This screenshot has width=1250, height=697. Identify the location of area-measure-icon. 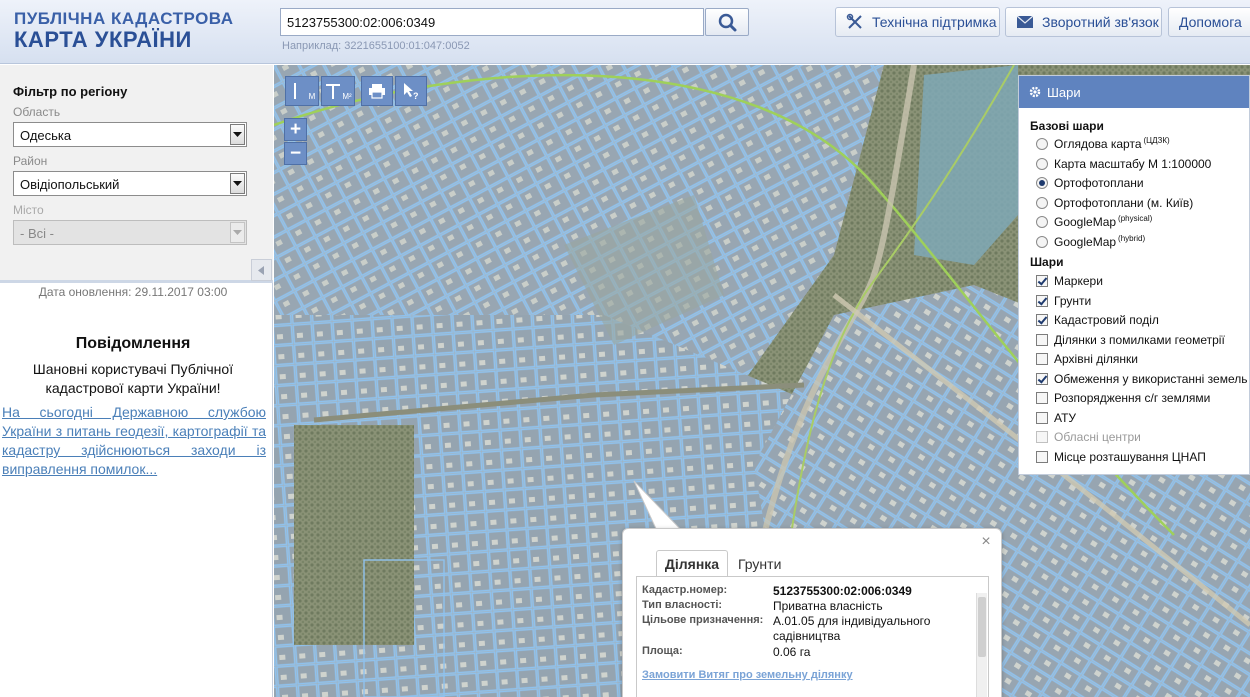
(333, 91).